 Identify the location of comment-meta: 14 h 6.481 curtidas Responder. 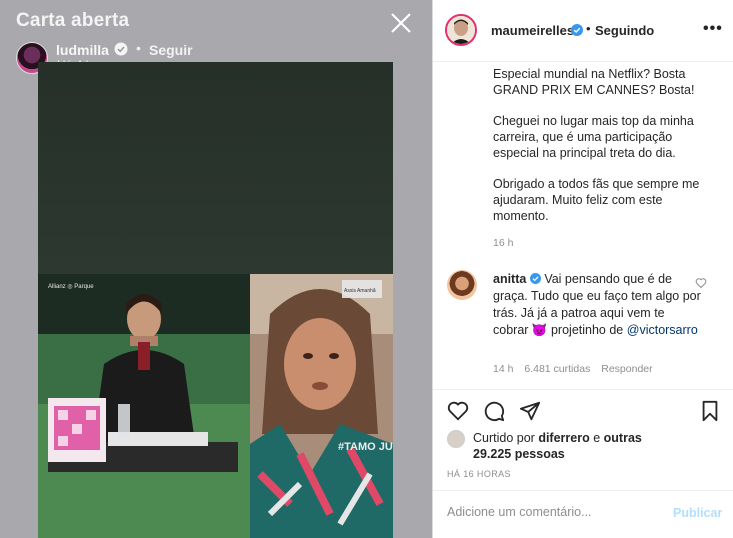
(577, 369).